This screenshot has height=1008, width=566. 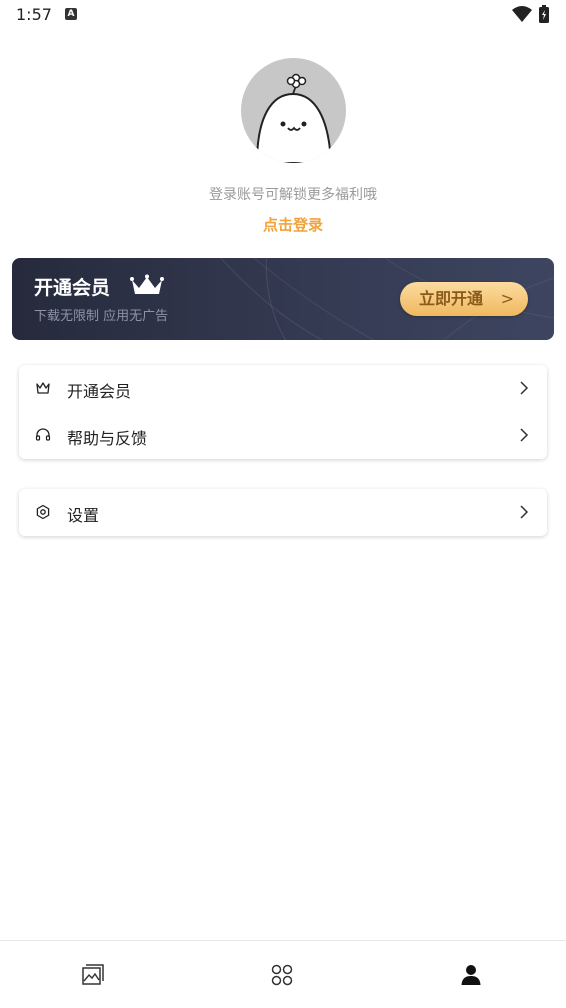 What do you see at coordinates (101, 316) in the screenshot?
I see `vip-subtitle: 下载无限制 应用无广告` at bounding box center [101, 316].